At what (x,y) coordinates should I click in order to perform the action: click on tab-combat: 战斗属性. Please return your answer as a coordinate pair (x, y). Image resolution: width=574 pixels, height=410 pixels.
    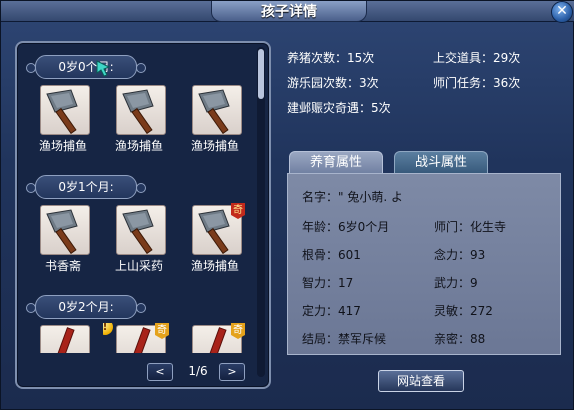
    Looking at the image, I should click on (441, 162).